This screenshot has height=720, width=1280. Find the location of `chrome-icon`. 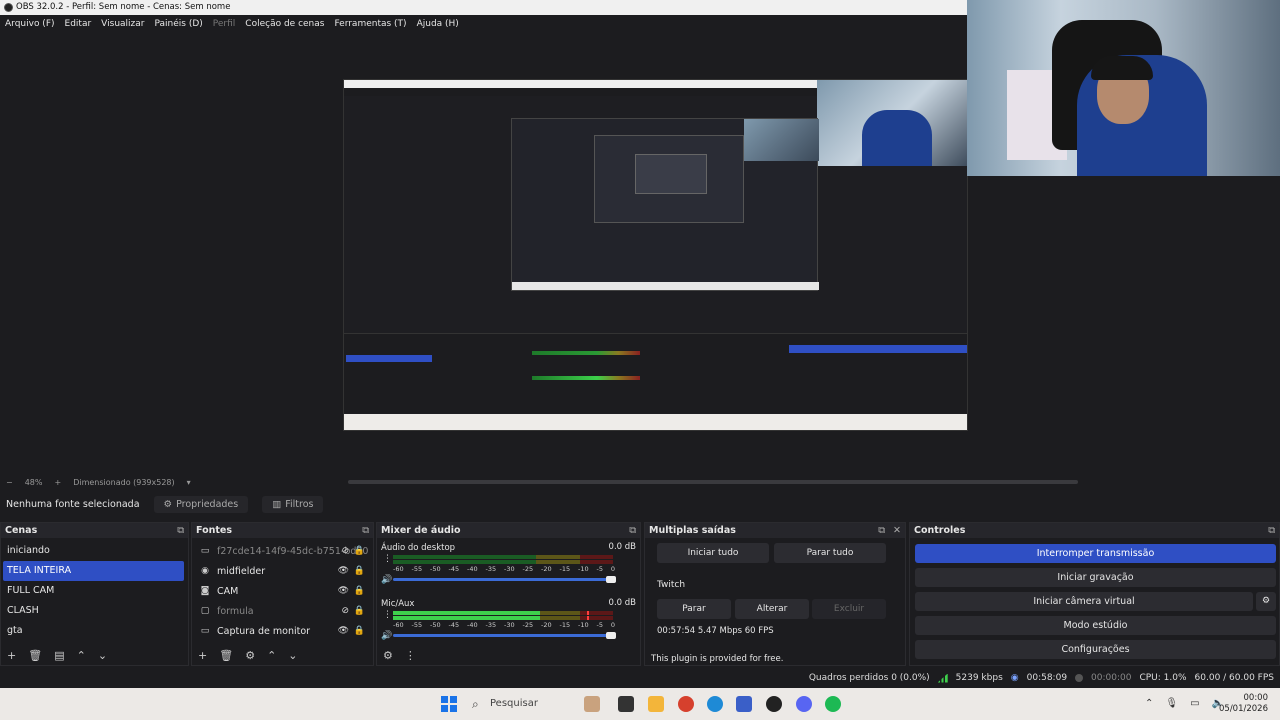

chrome-icon is located at coordinates (686, 704).